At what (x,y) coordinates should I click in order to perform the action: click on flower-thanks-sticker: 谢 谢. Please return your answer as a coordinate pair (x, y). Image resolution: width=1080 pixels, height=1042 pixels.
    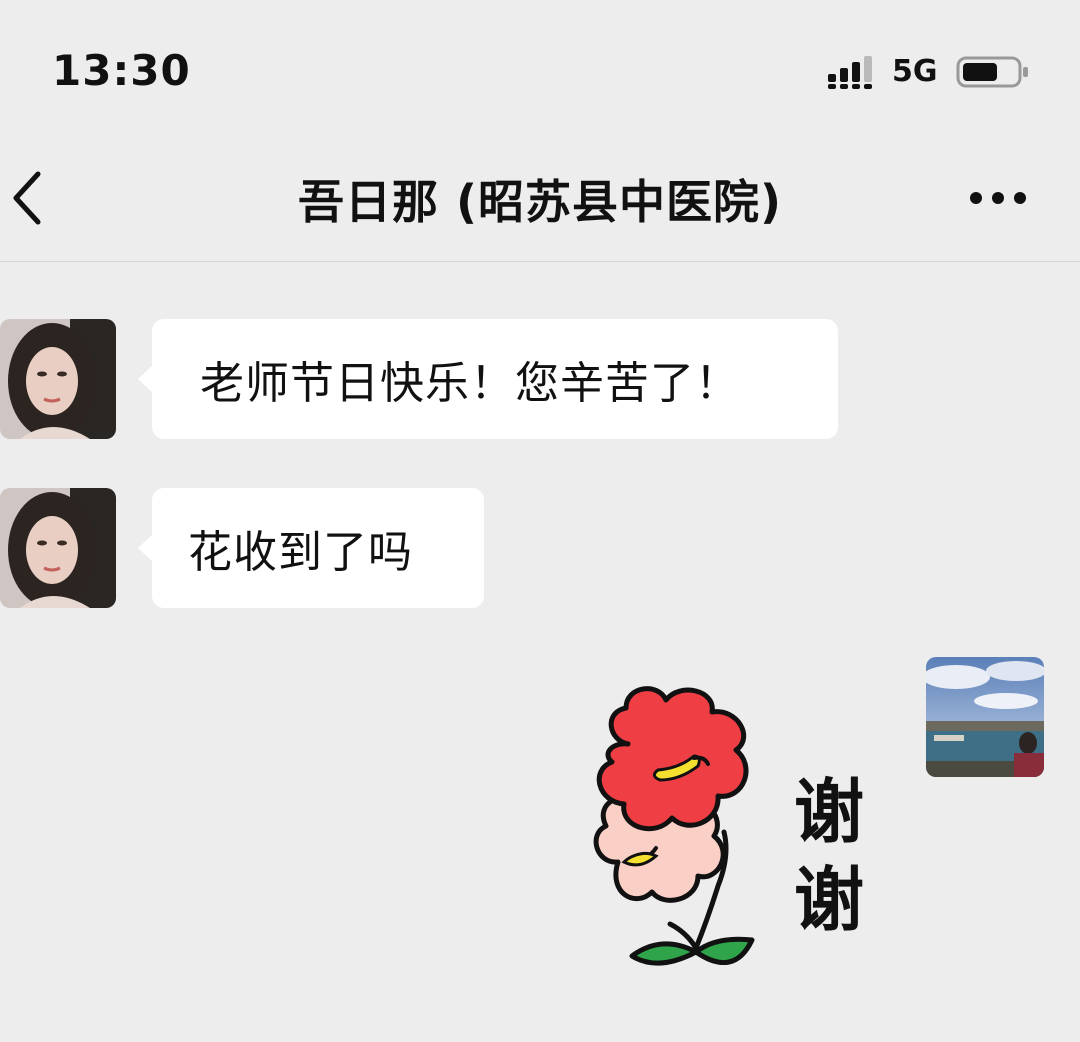
    Looking at the image, I should click on (718, 846).